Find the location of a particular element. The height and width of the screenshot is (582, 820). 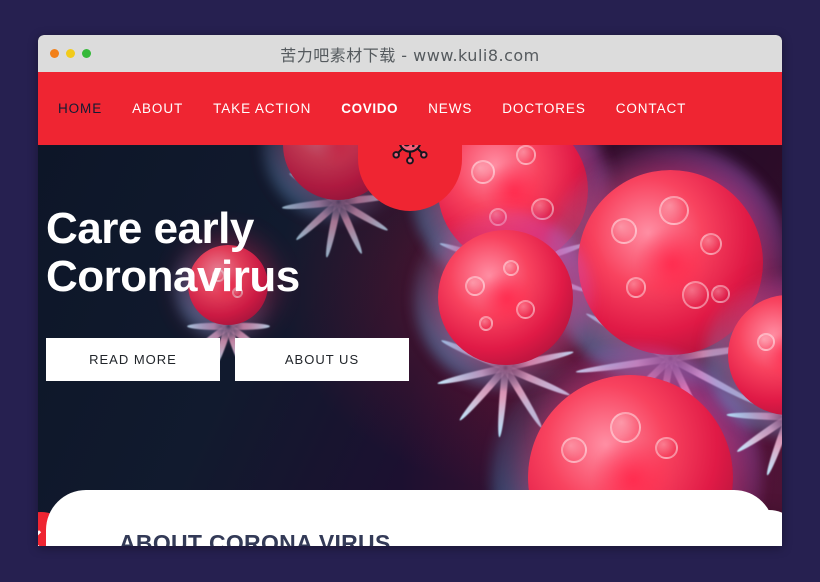

window-controls is located at coordinates (70, 53).